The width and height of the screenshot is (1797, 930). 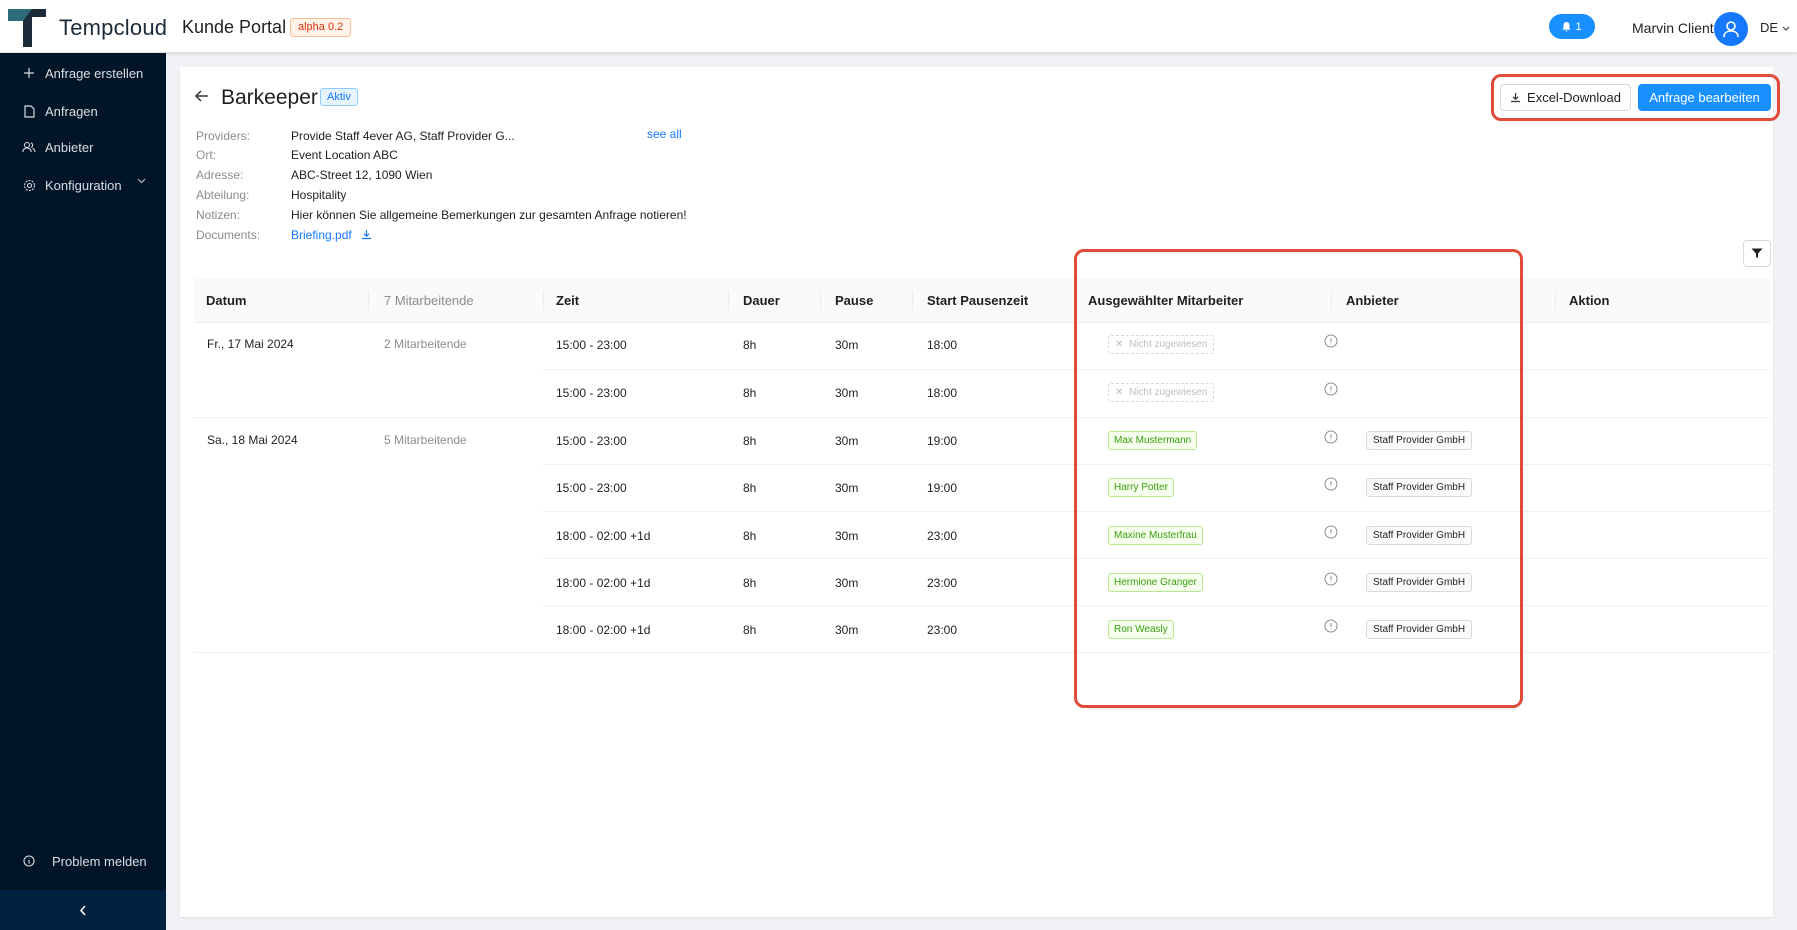 What do you see at coordinates (321, 235) in the screenshot?
I see `document-link-label: Briefing.pdf` at bounding box center [321, 235].